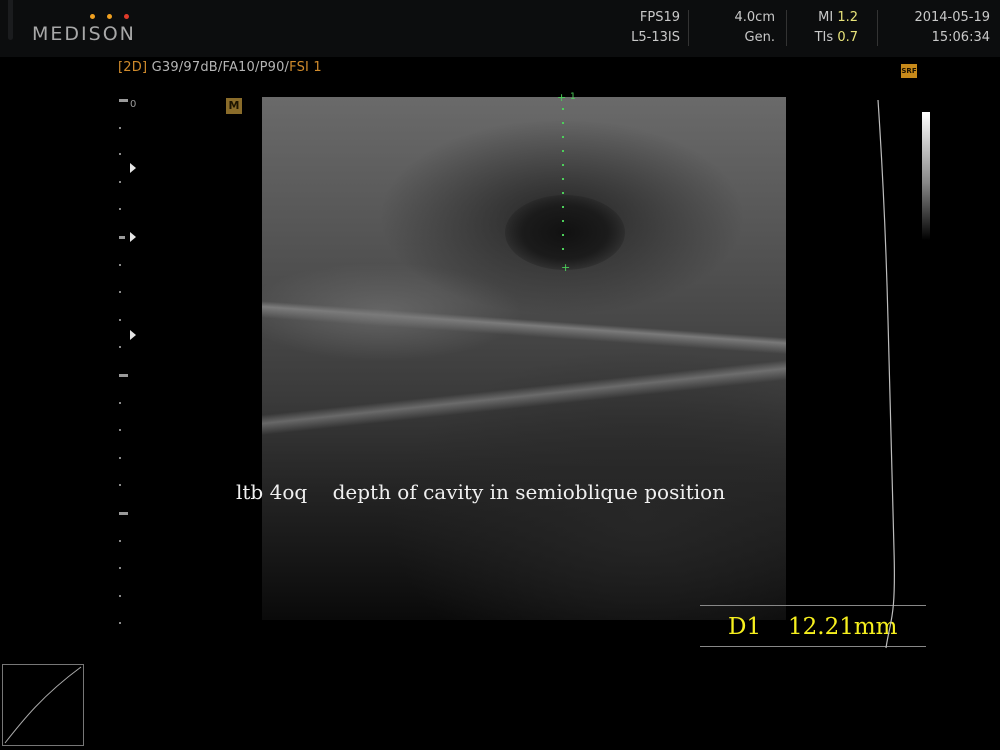 Image resolution: width=1000 pixels, height=750 pixels. Describe the element at coordinates (942, 28) in the screenshot. I see `datetime-block: 2014-05-19 15:06:34` at that location.